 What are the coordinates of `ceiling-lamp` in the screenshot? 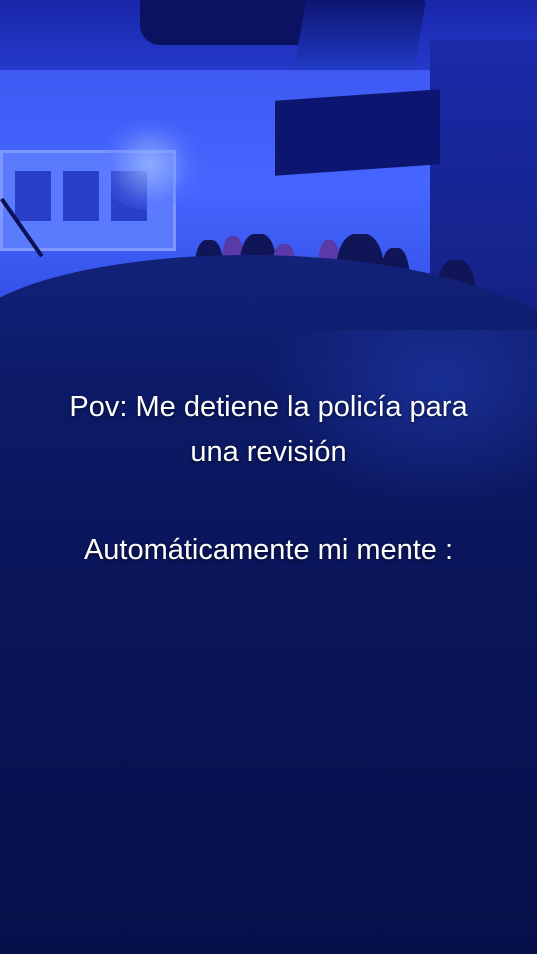 It's located at (360, 35).